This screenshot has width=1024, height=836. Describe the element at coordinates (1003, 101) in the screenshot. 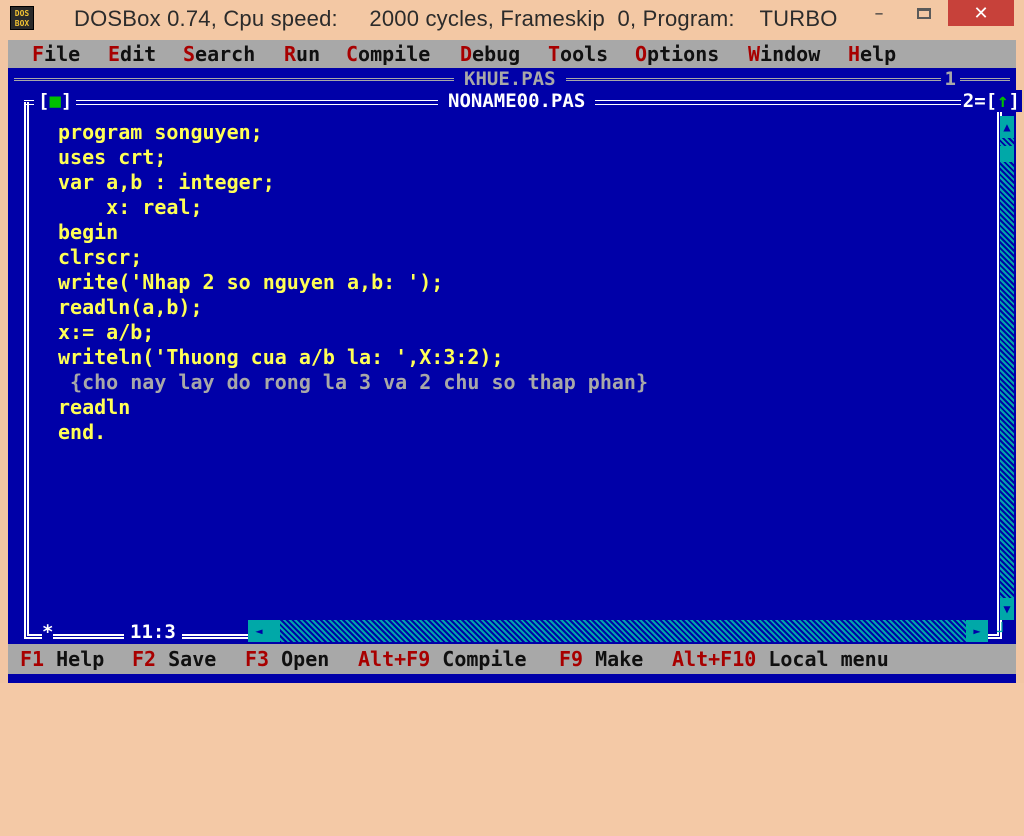

I see `zoom-arrow-icon: ↑` at that location.